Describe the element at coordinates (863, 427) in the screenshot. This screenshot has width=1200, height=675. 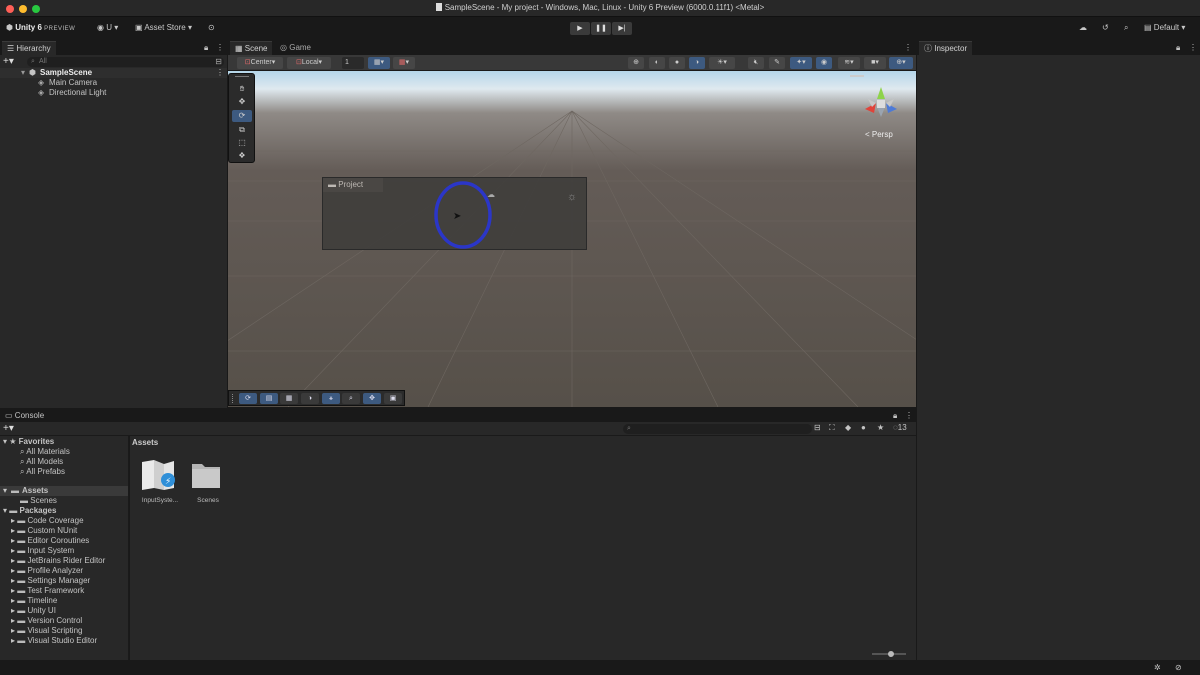
I see `info-toggle-icon: ●` at that location.